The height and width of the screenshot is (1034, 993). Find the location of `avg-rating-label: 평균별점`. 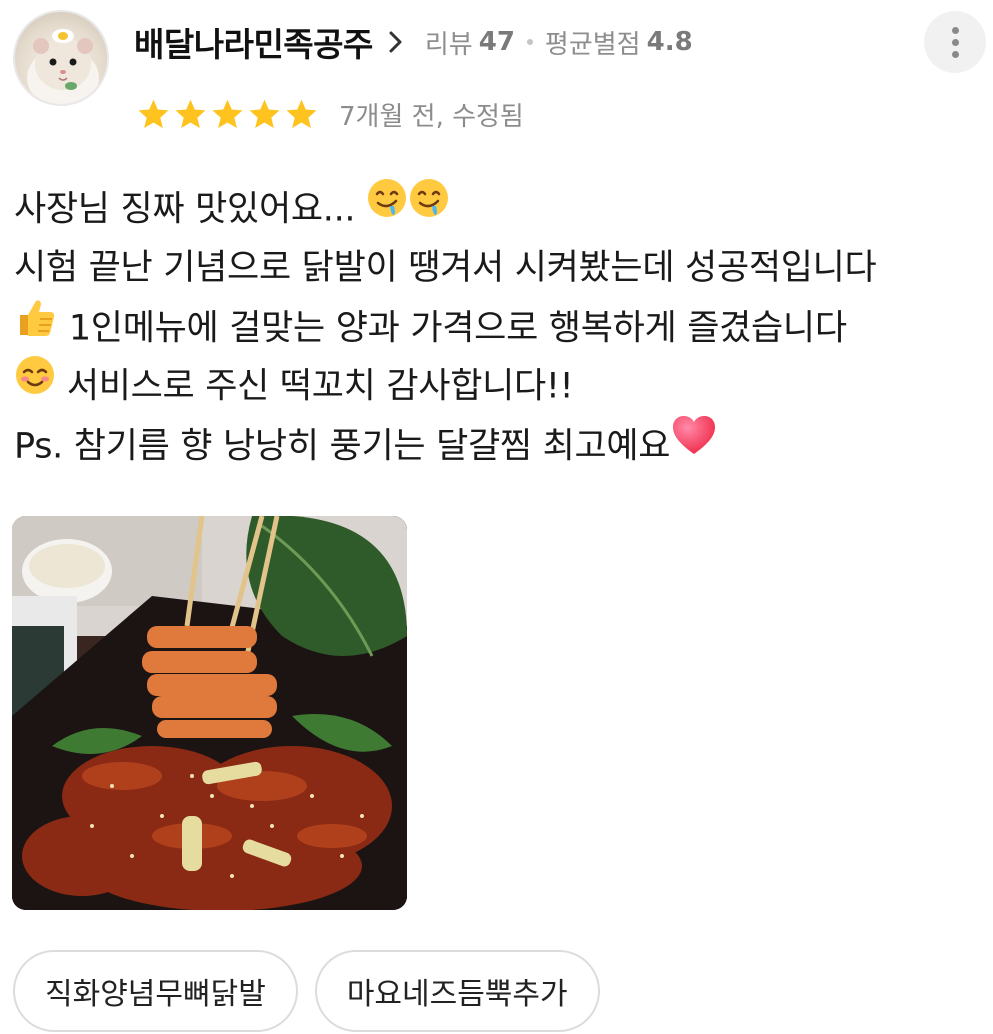

avg-rating-label: 평균별점 is located at coordinates (592, 44).